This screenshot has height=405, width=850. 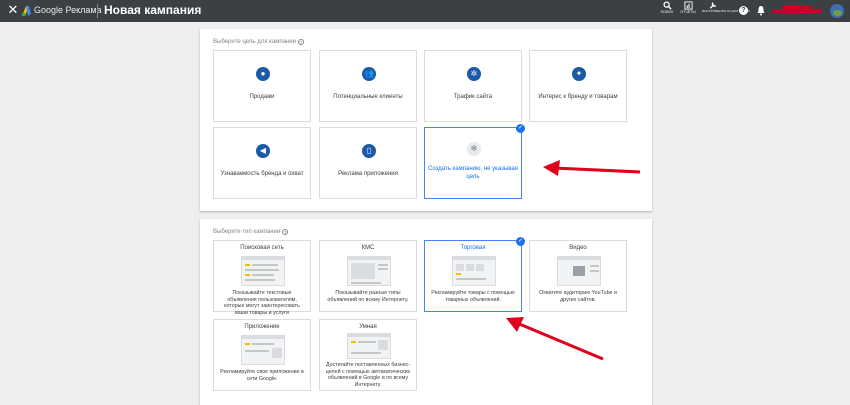 I want to click on tools-button: ИНСТРУМЕНТЫ И НАСТРОЙКИ, so click(x=726, y=11).